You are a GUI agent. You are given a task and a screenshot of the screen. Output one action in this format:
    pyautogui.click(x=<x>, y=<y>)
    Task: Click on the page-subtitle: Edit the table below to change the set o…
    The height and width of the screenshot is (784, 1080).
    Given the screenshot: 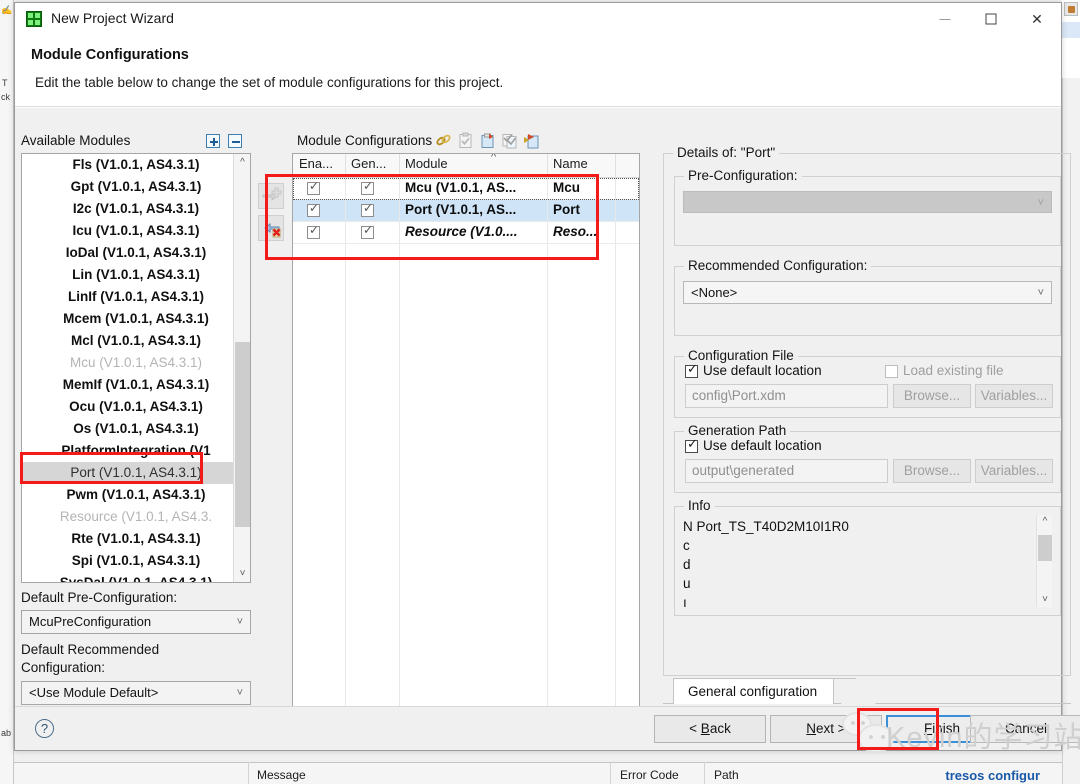 What is the action you would take?
    pyautogui.click(x=269, y=82)
    